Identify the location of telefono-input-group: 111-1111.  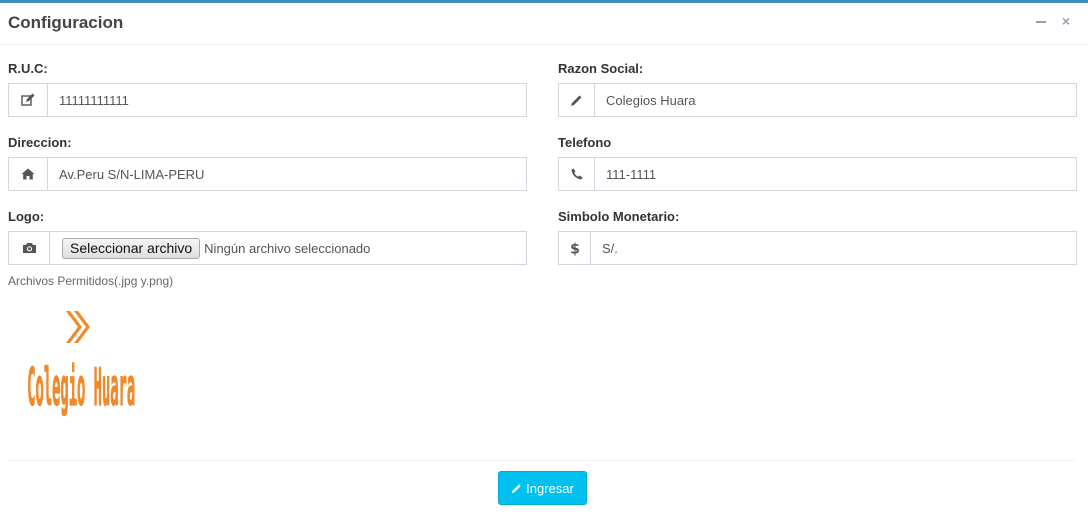
(817, 174).